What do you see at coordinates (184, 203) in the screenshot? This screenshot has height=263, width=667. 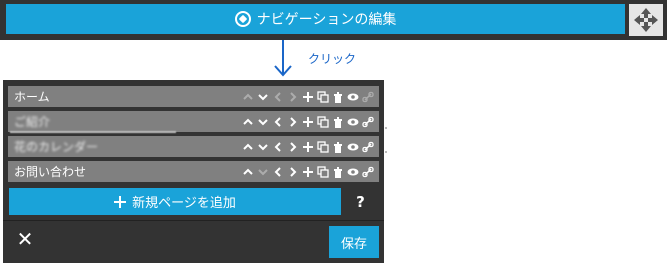 I see `add-page-label: 新規ページを追加` at bounding box center [184, 203].